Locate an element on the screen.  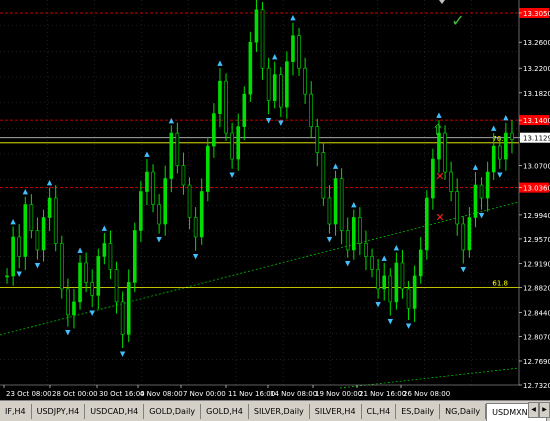
up-arrow-icon: ⇧ is located at coordinates (438, 130).